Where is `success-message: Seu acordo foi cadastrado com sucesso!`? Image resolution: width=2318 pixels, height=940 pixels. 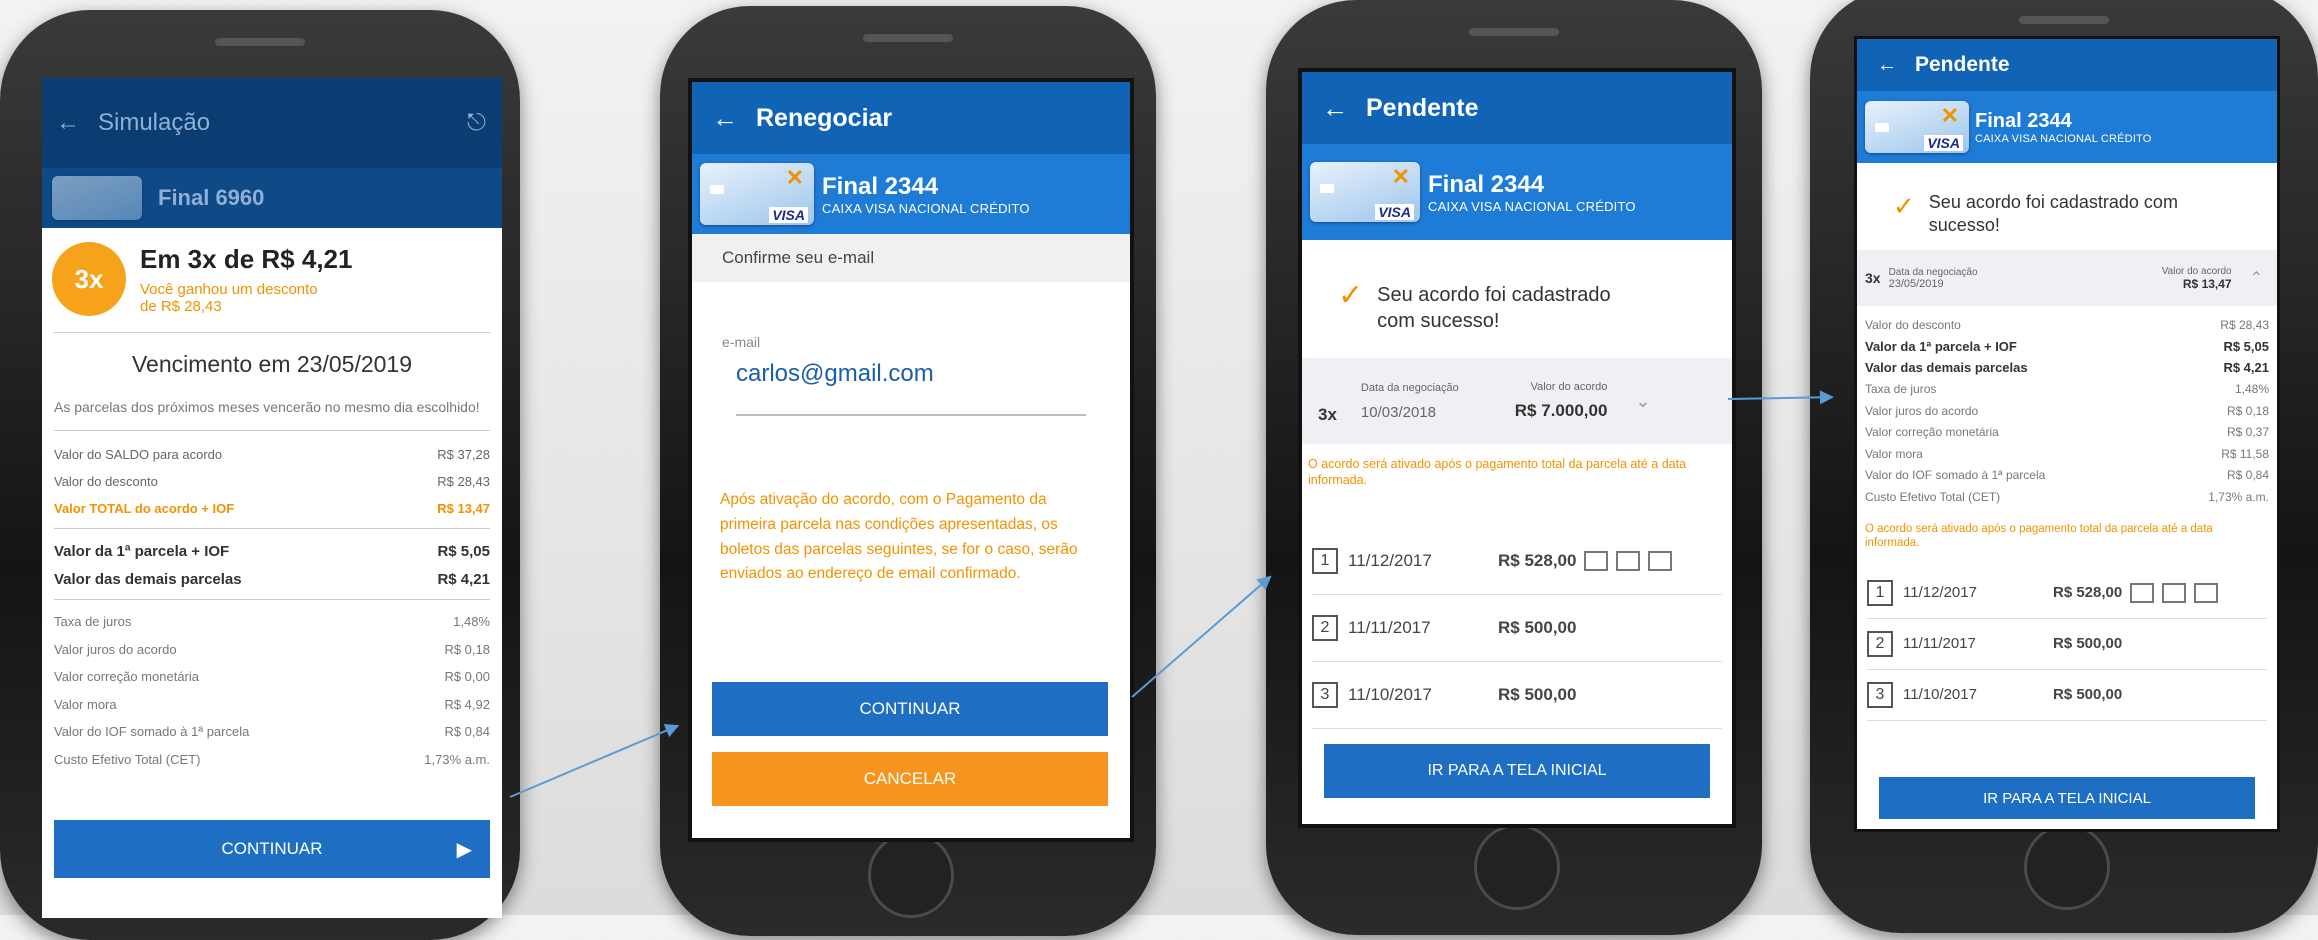
success-message: Seu acordo foi cadastrado com sucesso! is located at coordinates (2053, 213).